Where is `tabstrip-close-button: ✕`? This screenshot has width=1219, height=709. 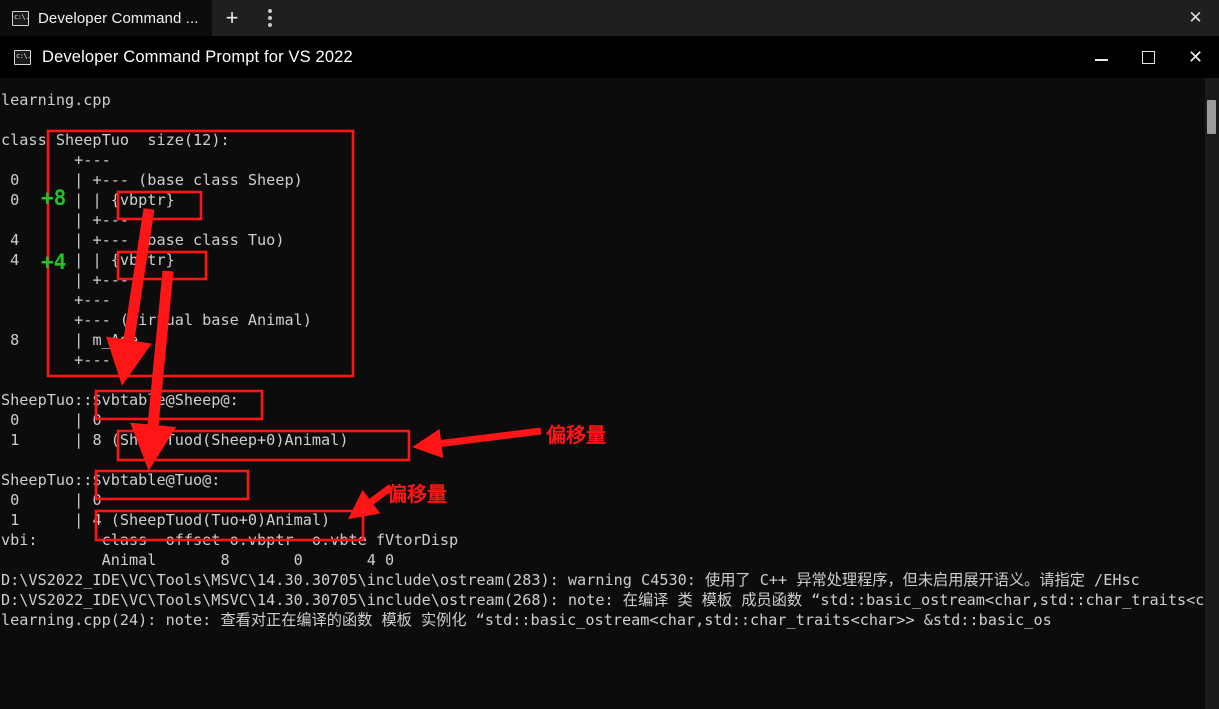 tabstrip-close-button: ✕ is located at coordinates (1195, 18).